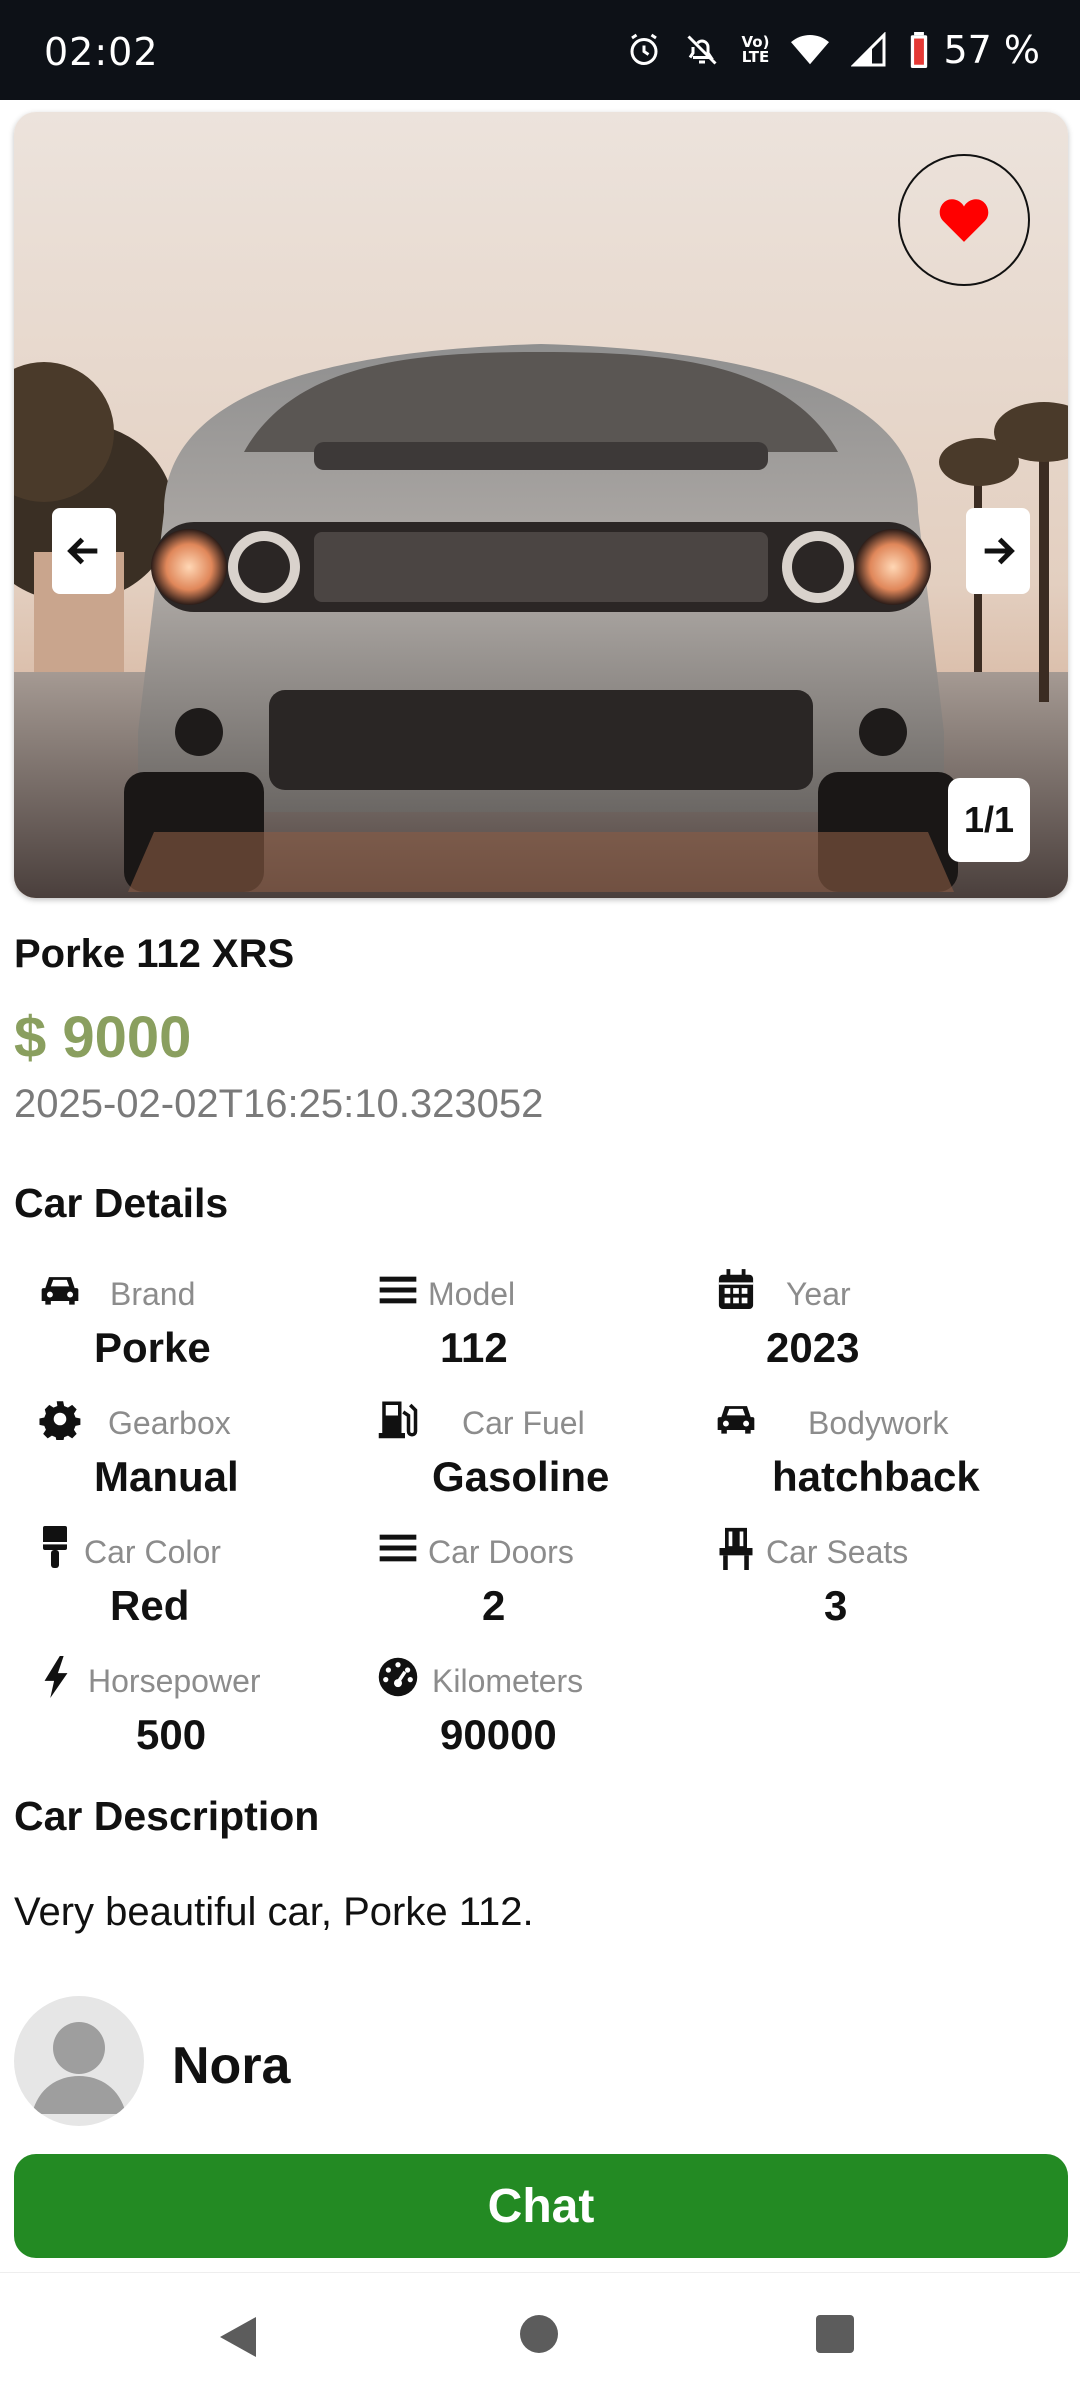  I want to click on system-nav-bar, so click(540, 2336).